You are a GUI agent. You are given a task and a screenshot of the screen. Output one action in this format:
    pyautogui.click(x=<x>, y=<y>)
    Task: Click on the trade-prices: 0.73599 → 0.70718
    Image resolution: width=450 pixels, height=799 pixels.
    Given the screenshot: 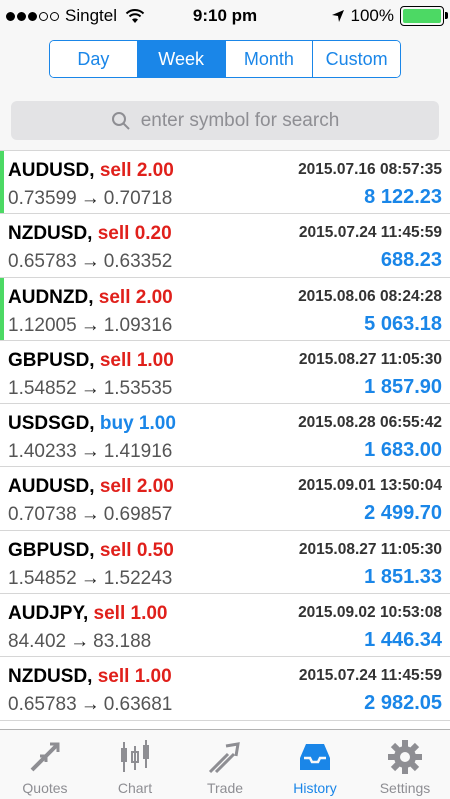 What is the action you would take?
    pyautogui.click(x=90, y=199)
    